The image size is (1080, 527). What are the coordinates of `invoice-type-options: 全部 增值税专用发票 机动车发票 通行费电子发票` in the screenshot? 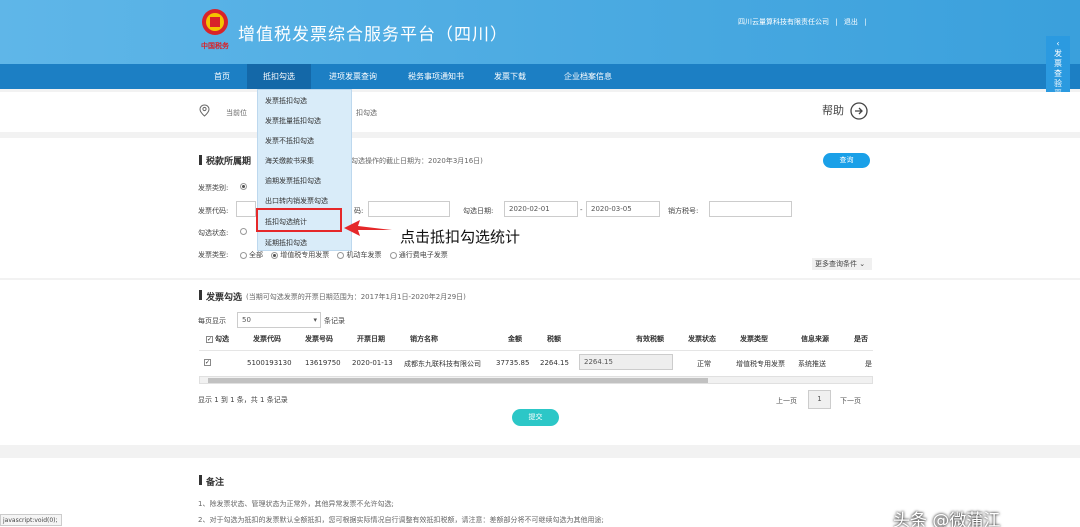 It's located at (344, 255).